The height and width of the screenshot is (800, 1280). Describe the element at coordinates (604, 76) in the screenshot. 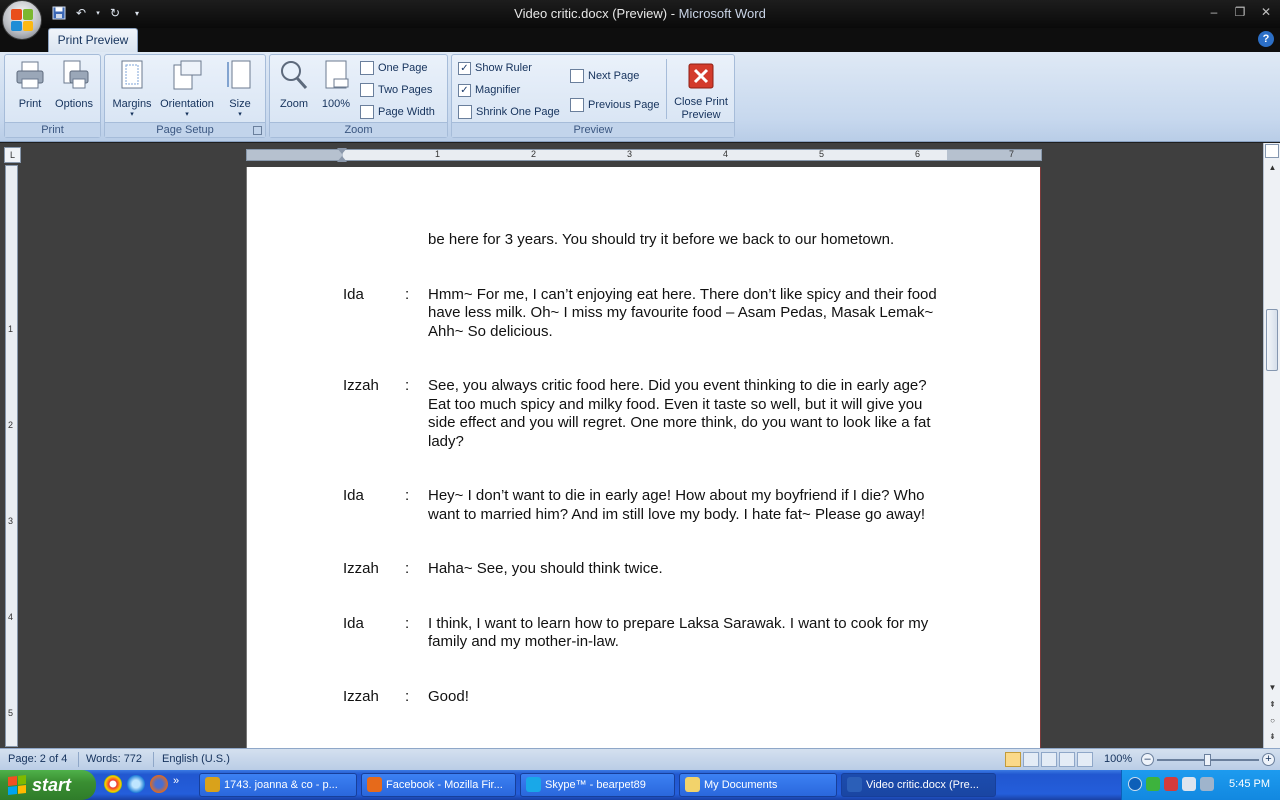

I see `next-page-button: Next Page` at that location.